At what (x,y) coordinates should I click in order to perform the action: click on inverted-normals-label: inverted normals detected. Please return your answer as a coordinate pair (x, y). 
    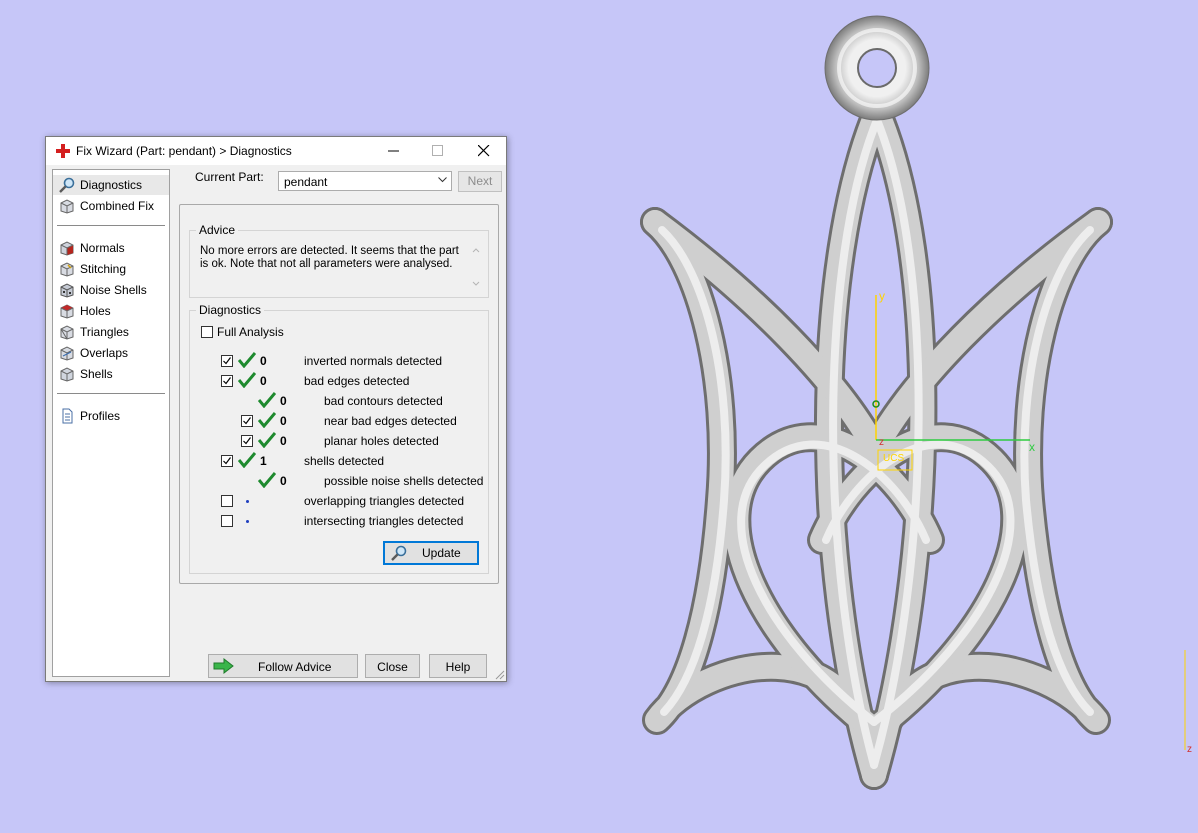
    Looking at the image, I should click on (373, 361).